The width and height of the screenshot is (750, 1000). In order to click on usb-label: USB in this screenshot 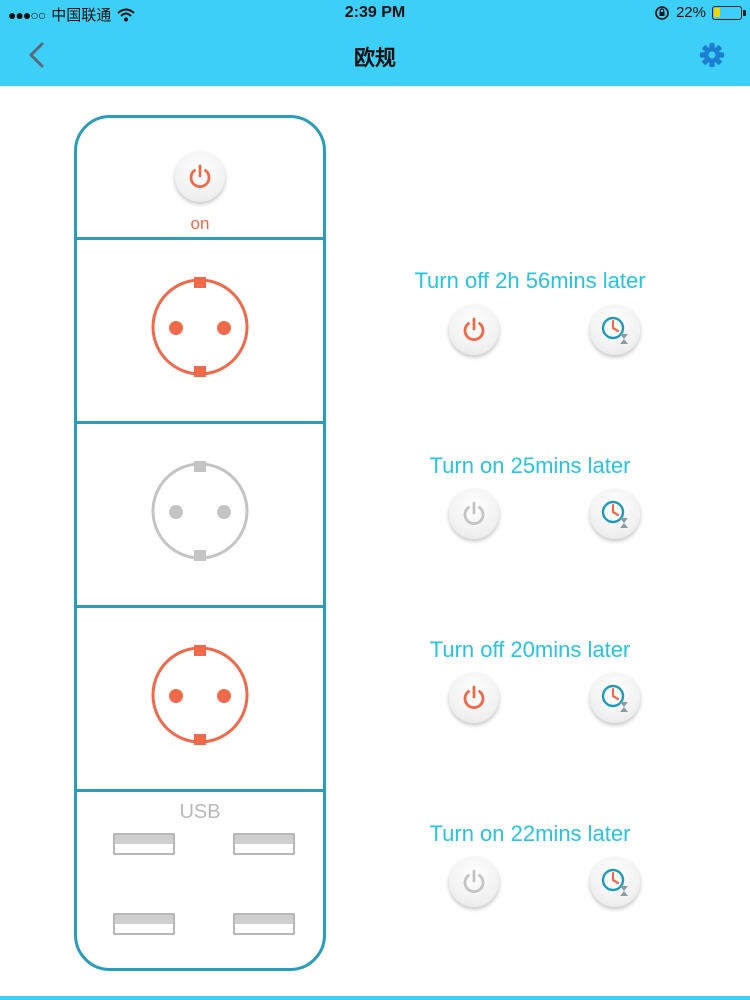, I will do `click(200, 812)`.